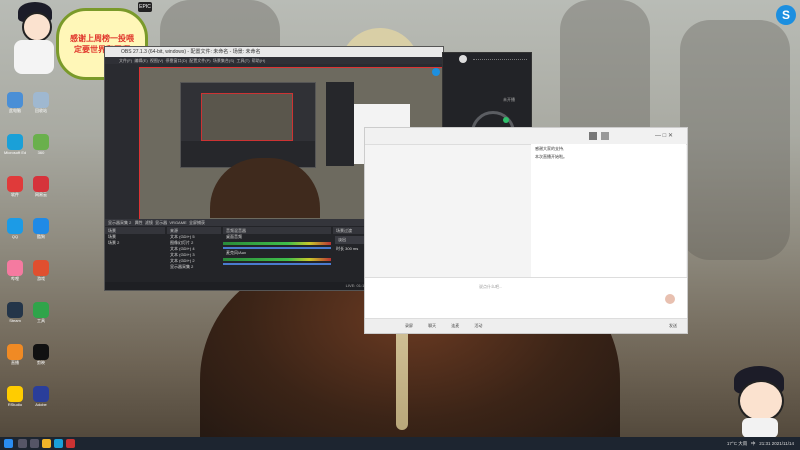 This screenshot has height=450, width=800. I want to click on desktop-icon: 回收站, so click(41, 102).